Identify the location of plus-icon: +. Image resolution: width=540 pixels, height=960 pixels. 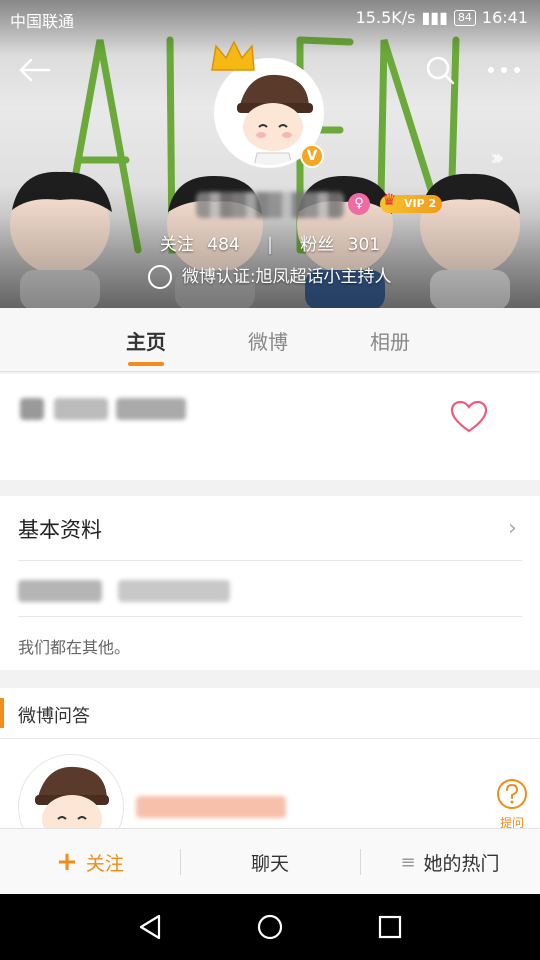
(67, 862).